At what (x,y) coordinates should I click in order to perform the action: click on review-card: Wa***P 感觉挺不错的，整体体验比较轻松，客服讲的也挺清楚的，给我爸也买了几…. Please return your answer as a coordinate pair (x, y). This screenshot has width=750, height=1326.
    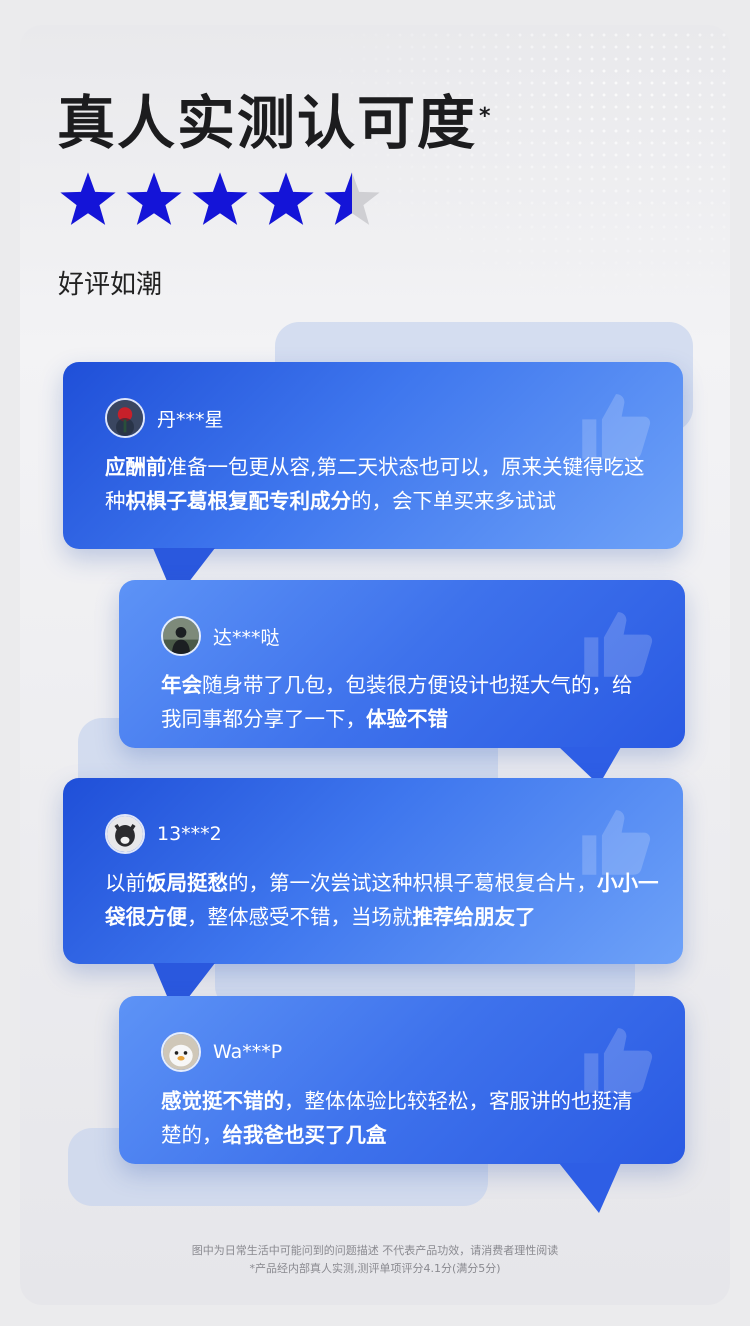
    Looking at the image, I should click on (402, 1104).